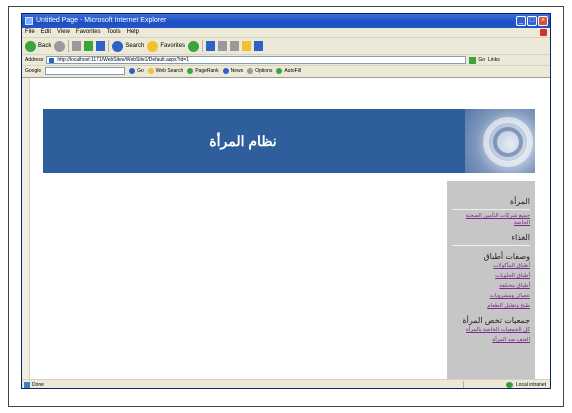  What do you see at coordinates (293, 71) in the screenshot?
I see `autofill-label: AutoFill` at bounding box center [293, 71].